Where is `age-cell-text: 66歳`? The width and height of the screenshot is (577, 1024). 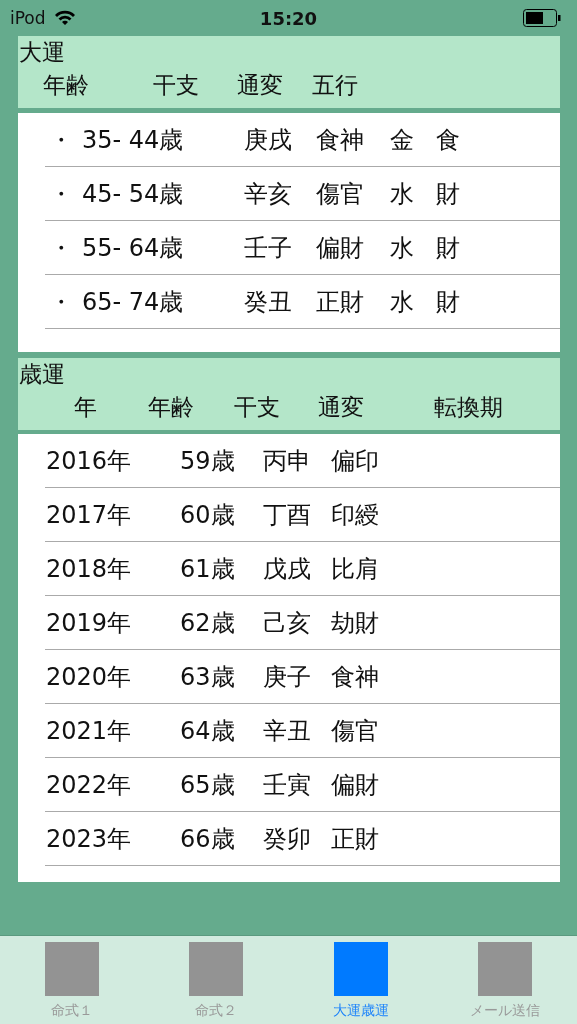 age-cell-text: 66歳 is located at coordinates (208, 839).